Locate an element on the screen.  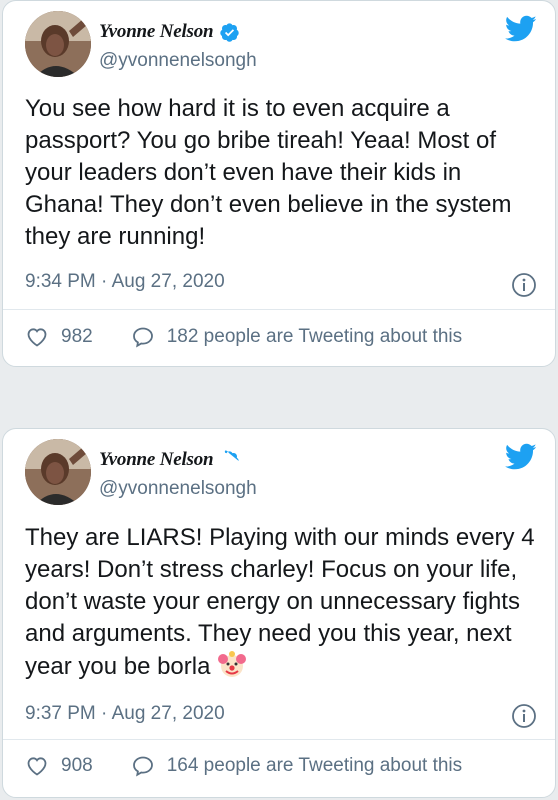
conversation-button: 182 people are Tweeting about this is located at coordinates (296, 337).